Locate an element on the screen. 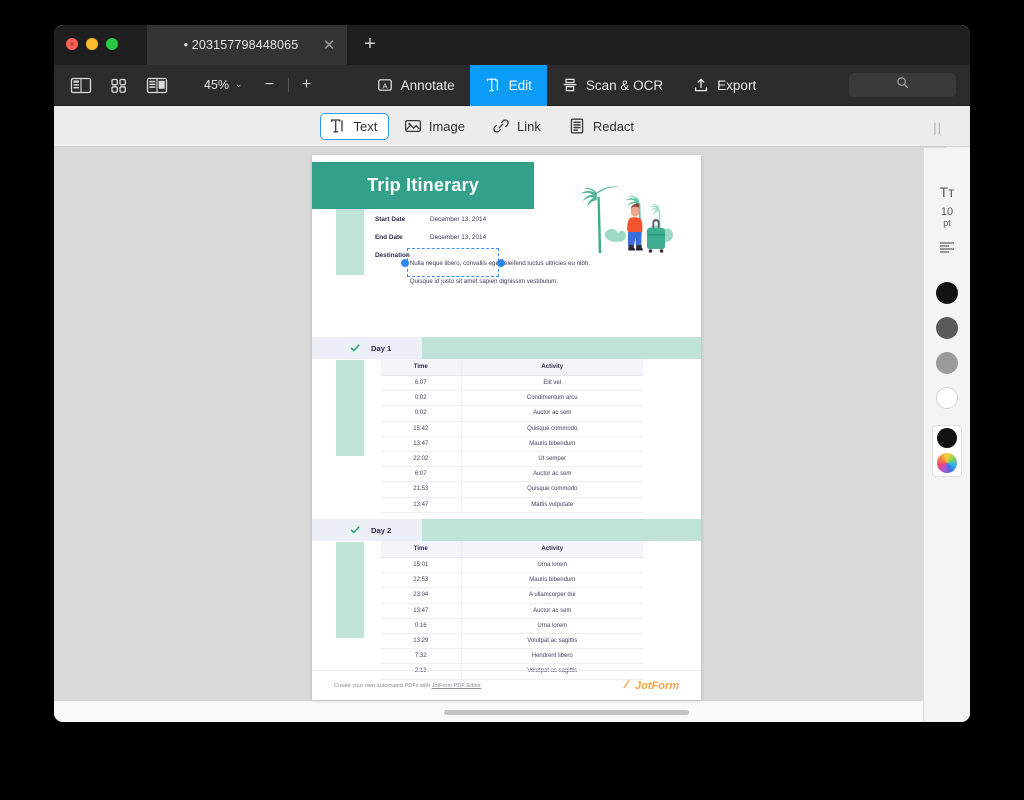 This screenshot has height=800, width=1024. swatch-dark-gray is located at coordinates (947, 327).